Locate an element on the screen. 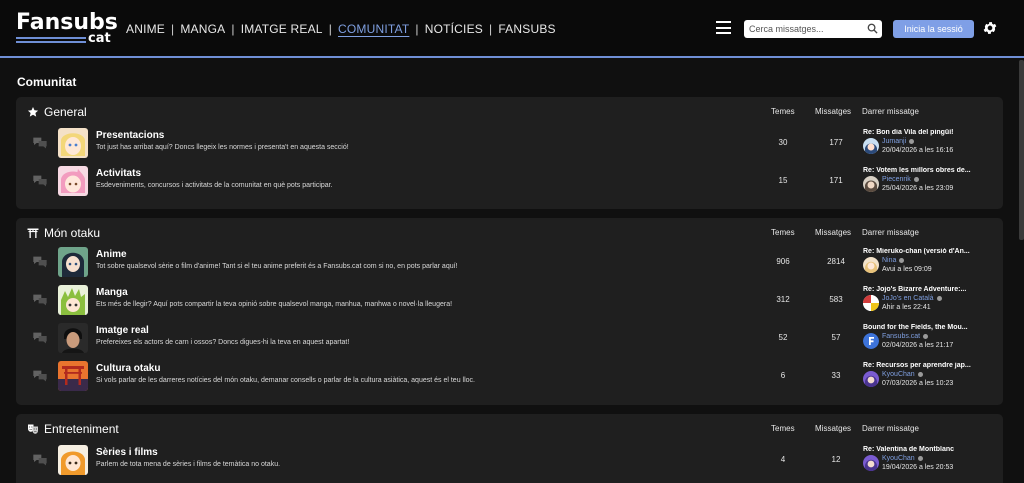 This screenshot has height=483, width=1024. forum-temes-count: 906 is located at coordinates (783, 261).